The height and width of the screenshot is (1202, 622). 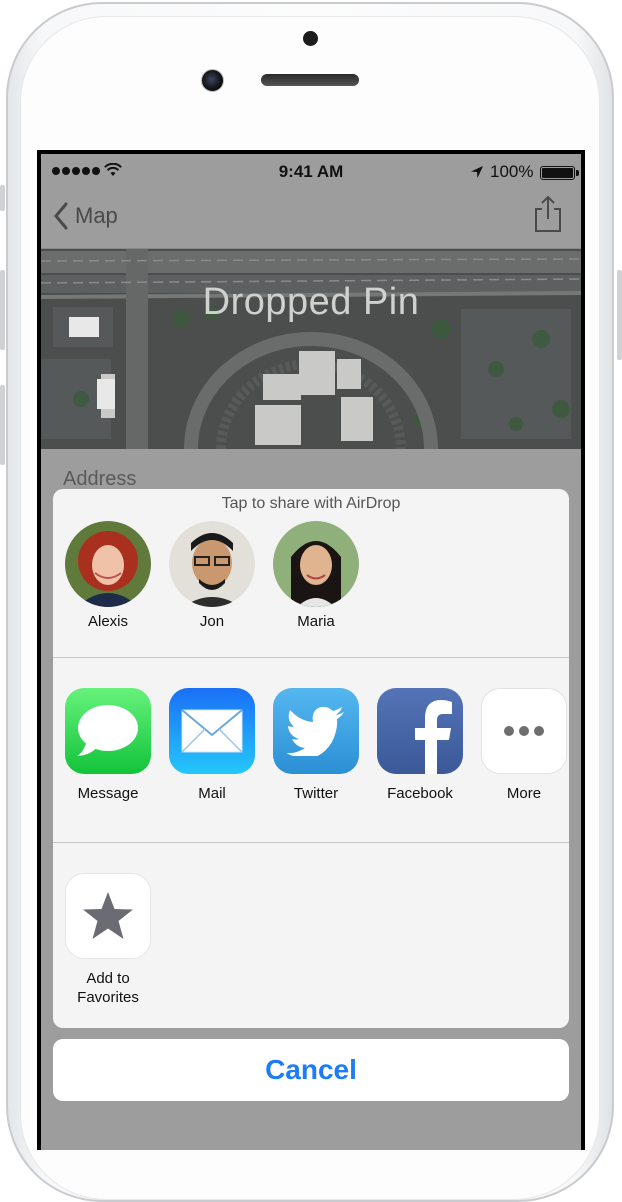 What do you see at coordinates (96, 215) in the screenshot?
I see `back-label: Map` at bounding box center [96, 215].